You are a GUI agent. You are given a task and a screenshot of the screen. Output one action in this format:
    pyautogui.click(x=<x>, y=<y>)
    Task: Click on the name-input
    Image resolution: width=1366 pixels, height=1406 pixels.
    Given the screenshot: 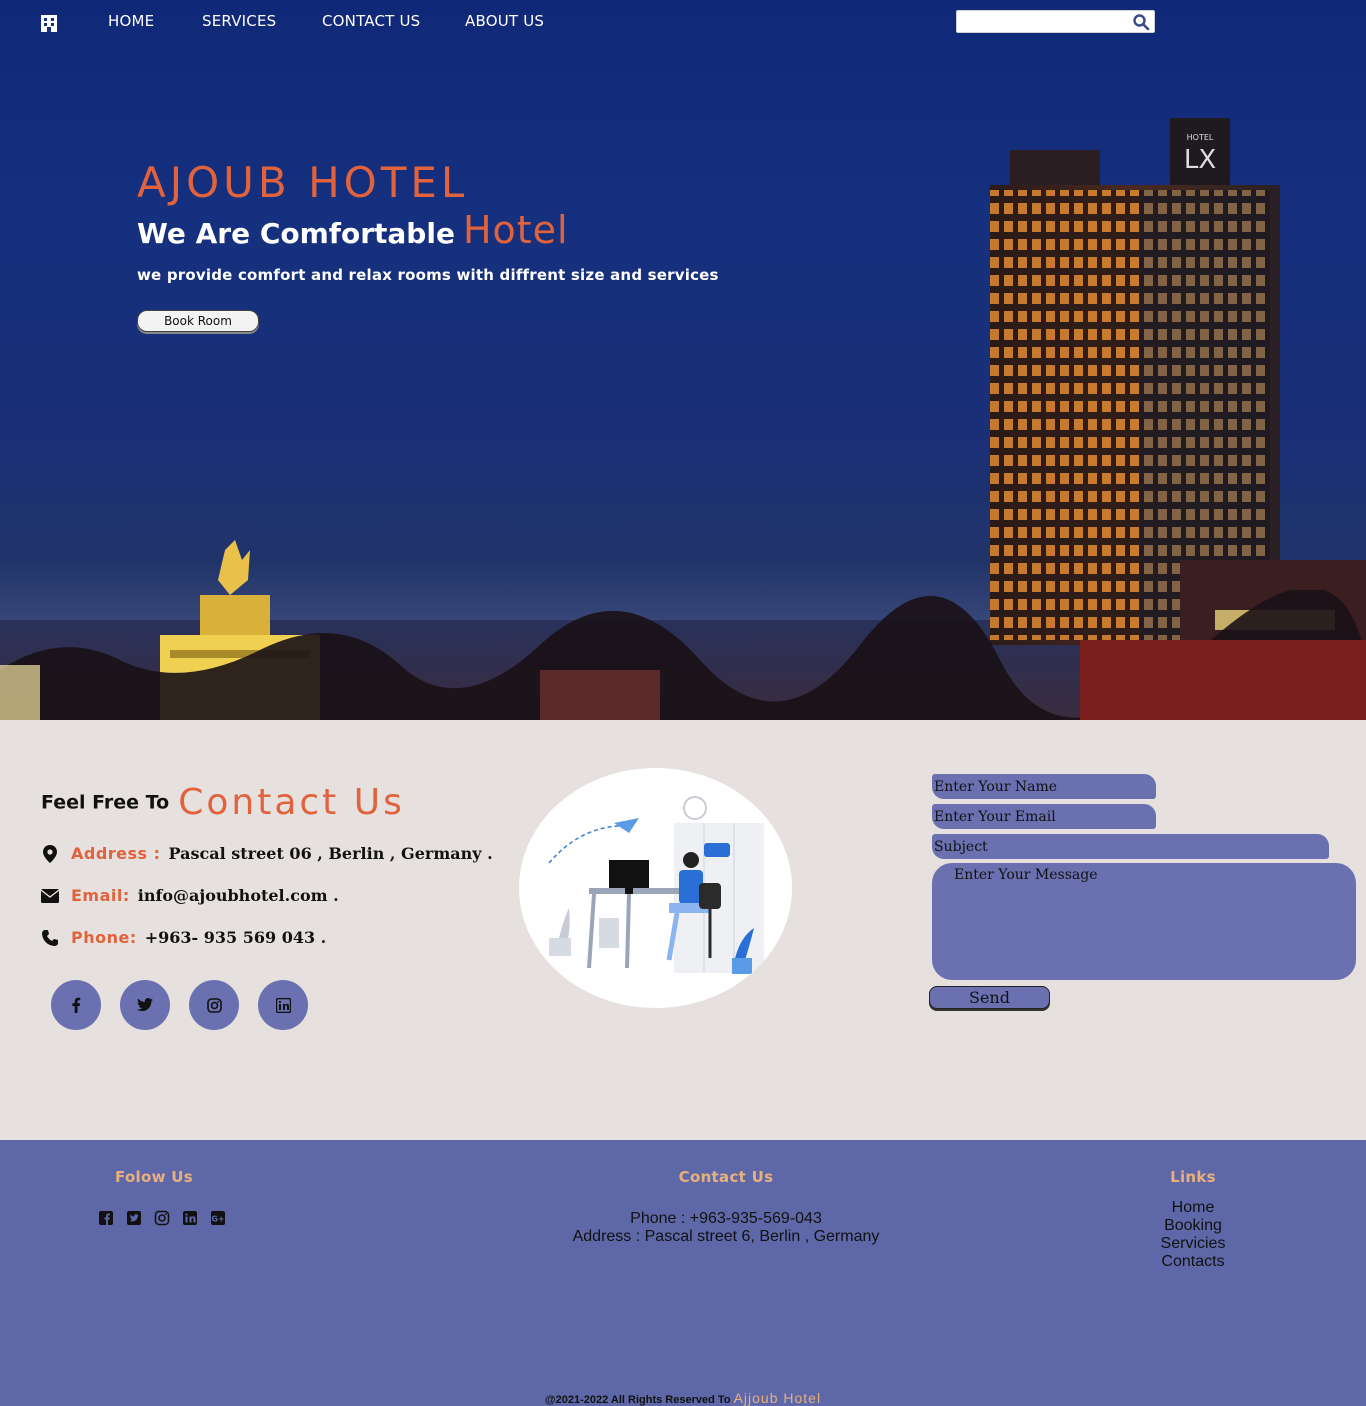 What is the action you would take?
    pyautogui.click(x=1044, y=786)
    